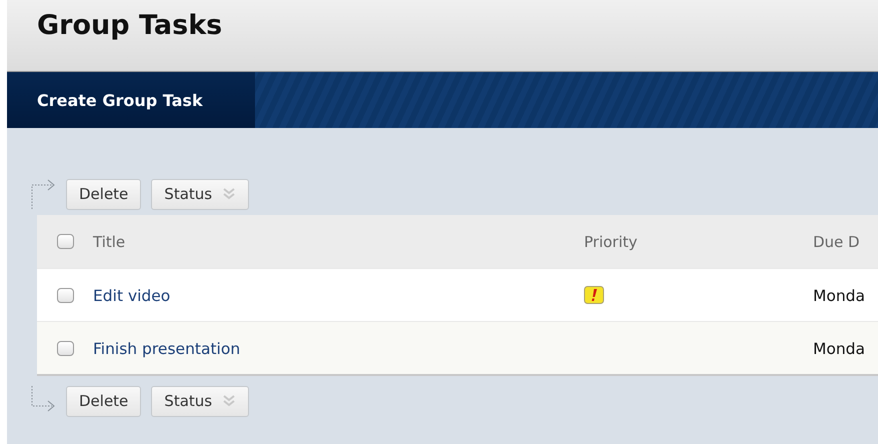  What do you see at coordinates (131, 100) in the screenshot?
I see `nav-tab: Create Group Task` at bounding box center [131, 100].